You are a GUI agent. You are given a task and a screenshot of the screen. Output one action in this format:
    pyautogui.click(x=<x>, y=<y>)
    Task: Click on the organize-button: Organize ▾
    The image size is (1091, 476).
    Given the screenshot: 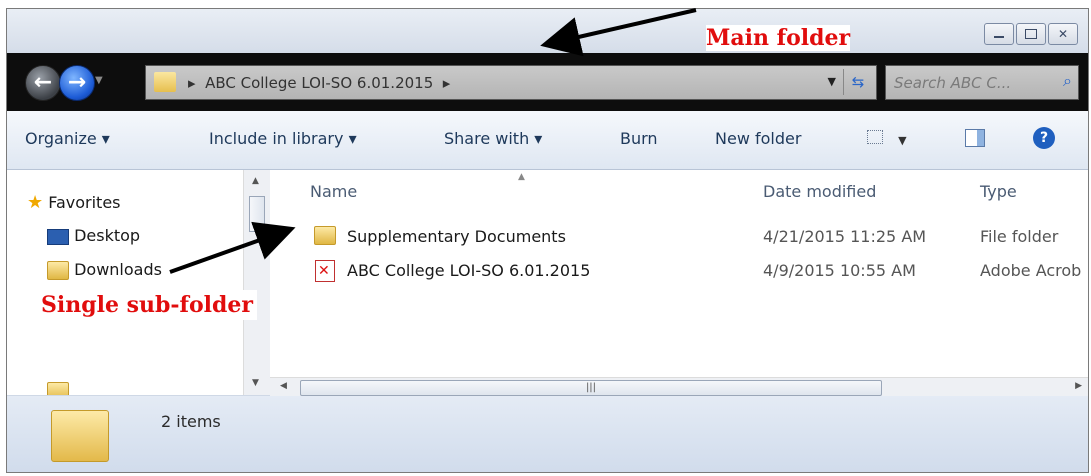 What is the action you would take?
    pyautogui.click(x=67, y=138)
    